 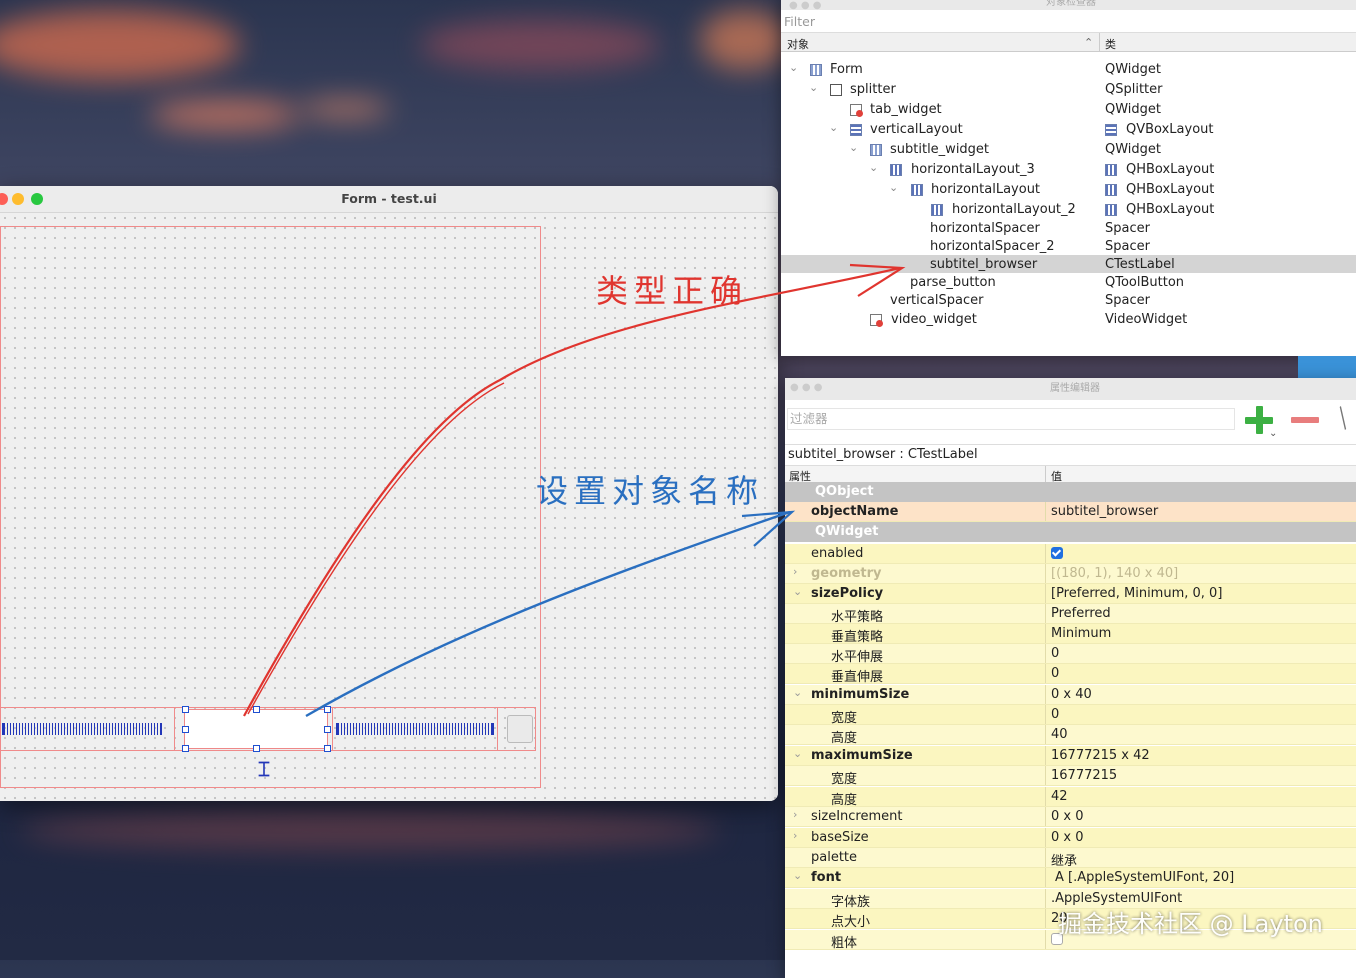 What do you see at coordinates (376, 548) in the screenshot?
I see `red-arrow-line-shadow` at bounding box center [376, 548].